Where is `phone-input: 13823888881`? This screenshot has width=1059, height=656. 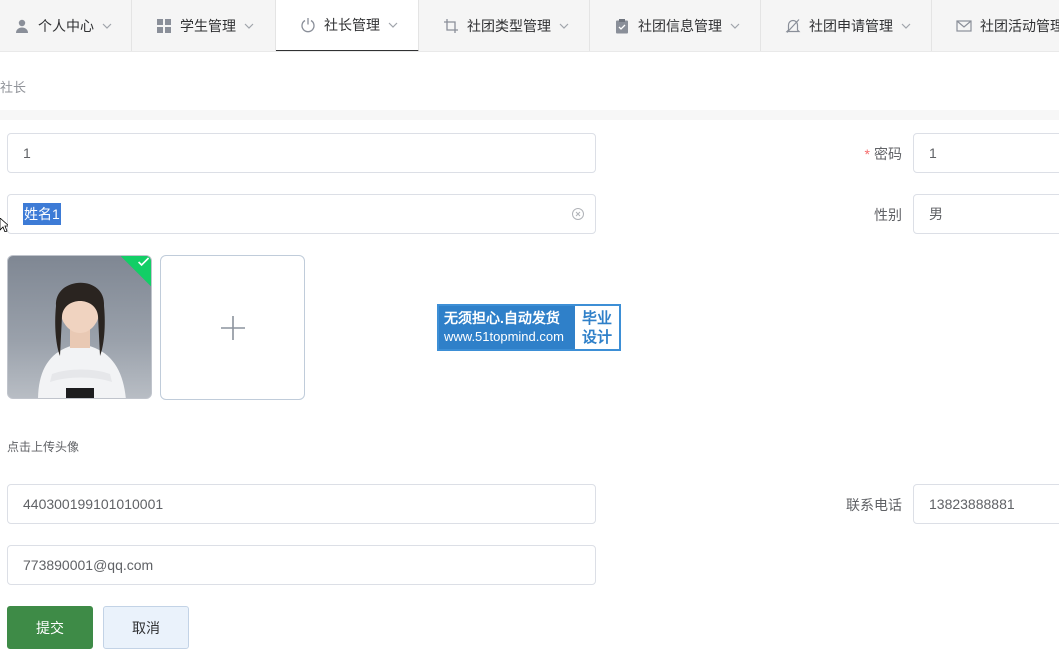
phone-input: 13823888881 is located at coordinates (986, 504).